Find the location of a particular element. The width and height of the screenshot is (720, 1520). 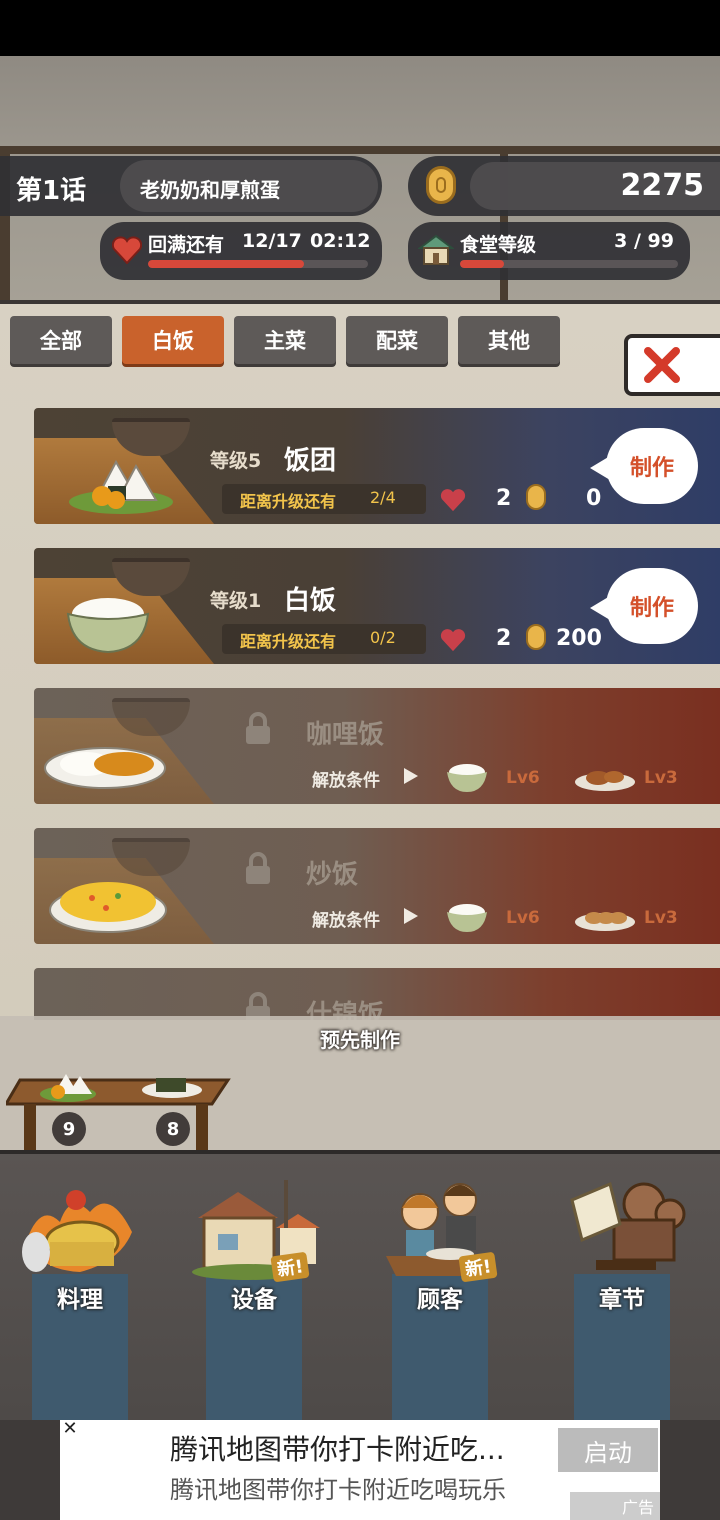

fried-rice-icon is located at coordinates (108, 907).